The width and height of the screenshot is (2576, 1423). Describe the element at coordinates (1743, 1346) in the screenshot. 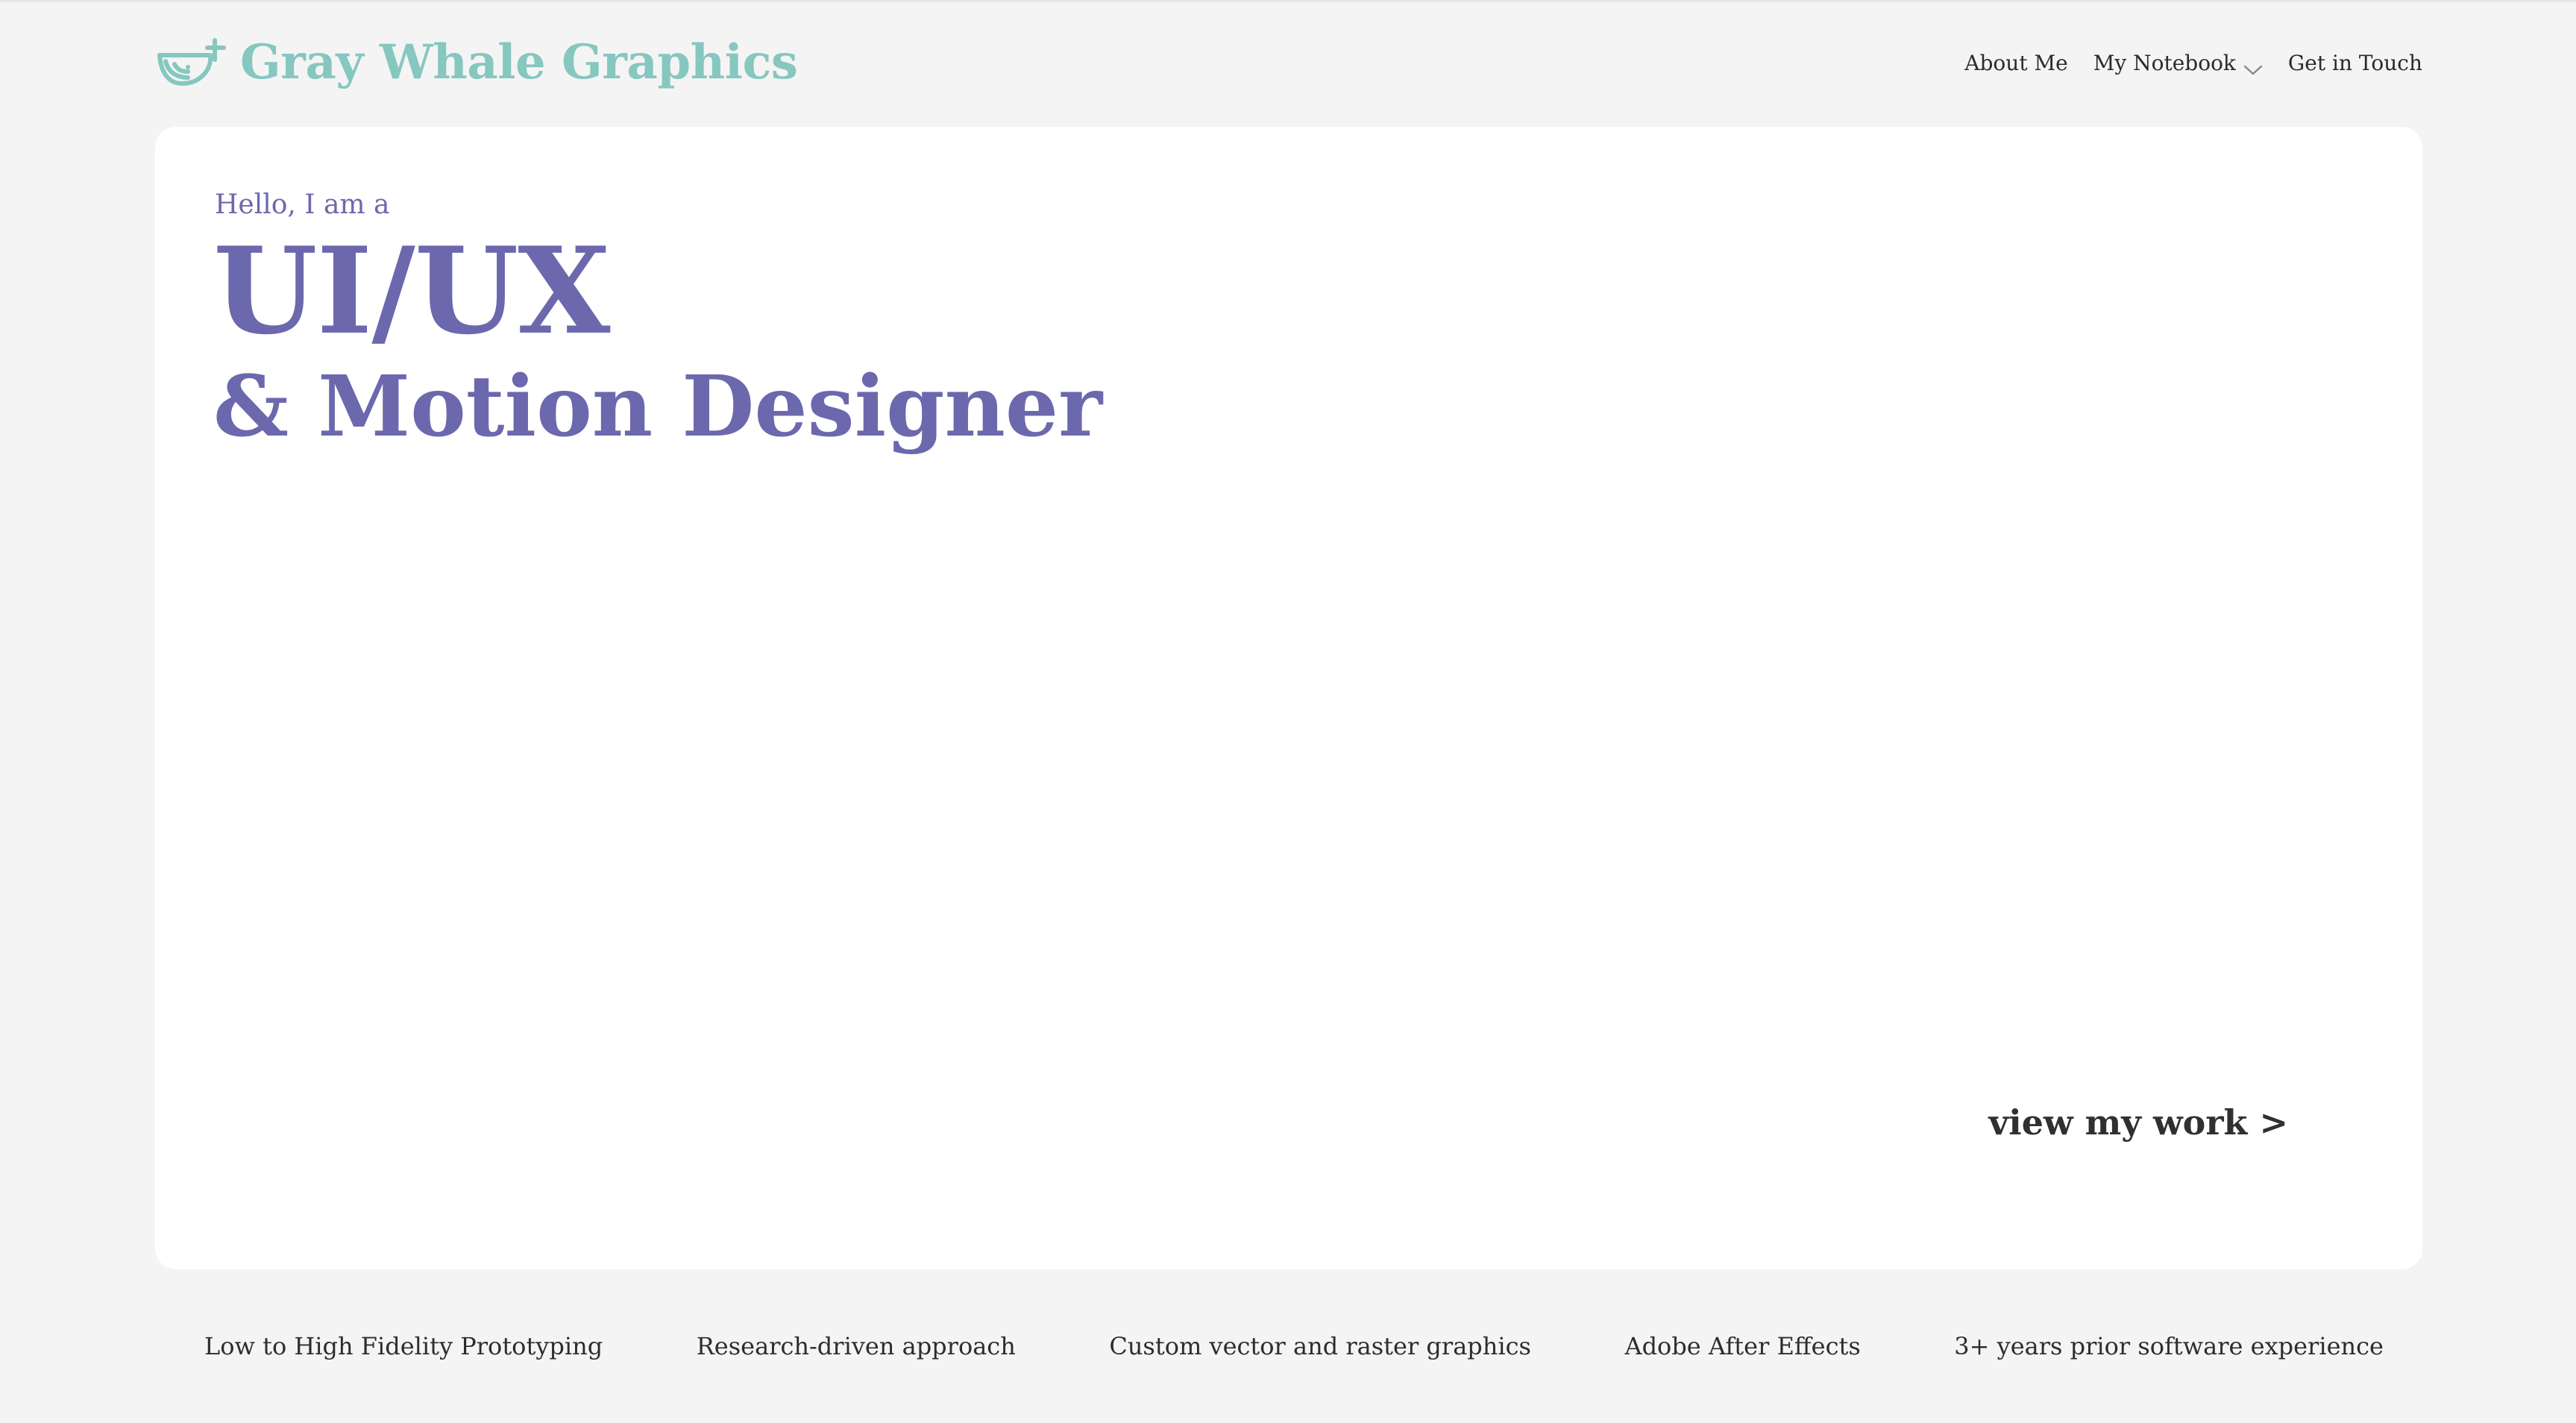

I see `skill-item: Adobe After Effects` at that location.